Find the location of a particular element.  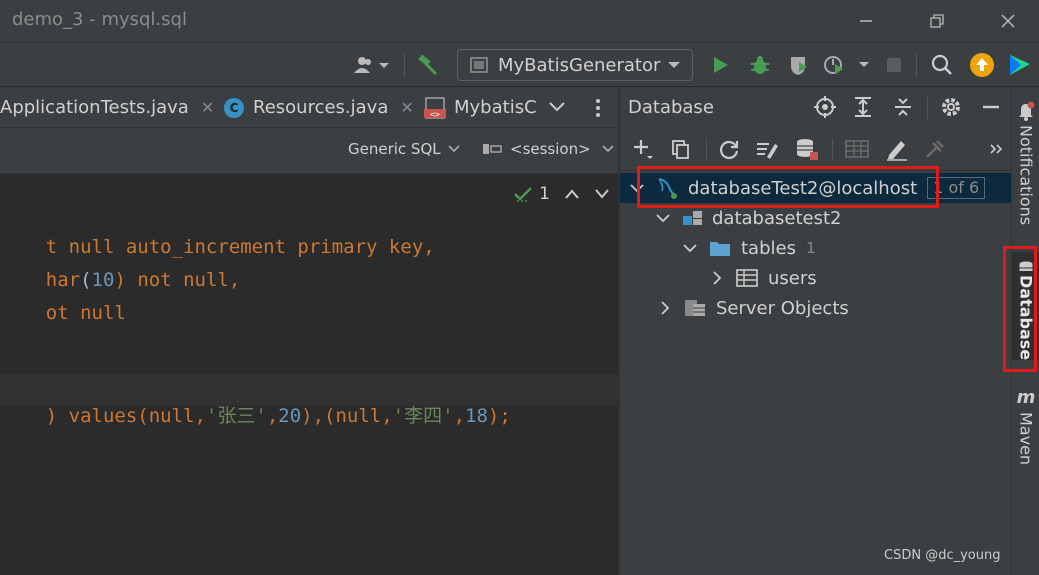

run-icon is located at coordinates (720, 65).